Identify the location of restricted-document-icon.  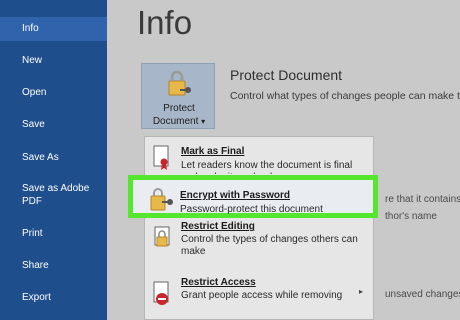
(161, 293).